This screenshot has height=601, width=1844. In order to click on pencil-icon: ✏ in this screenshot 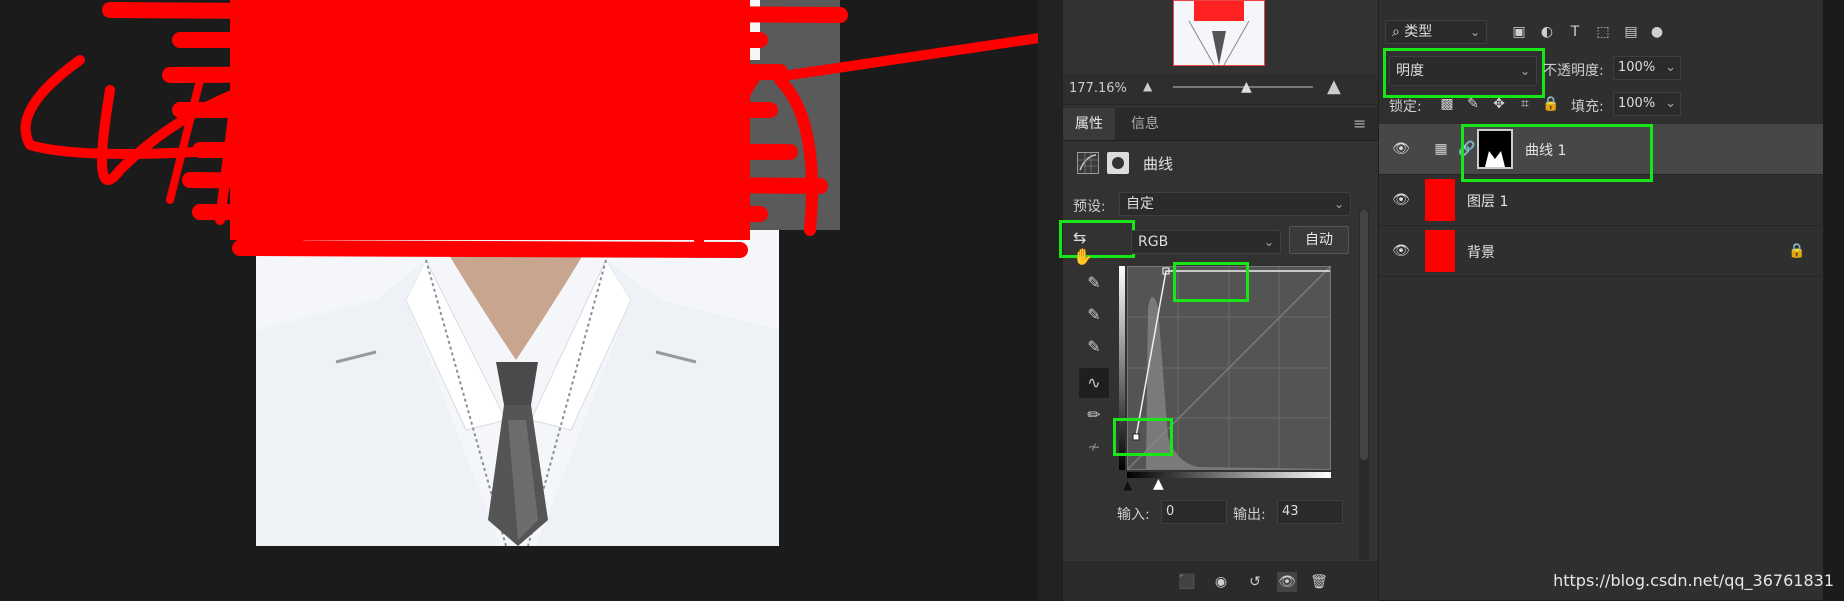, I will do `click(1094, 415)`.